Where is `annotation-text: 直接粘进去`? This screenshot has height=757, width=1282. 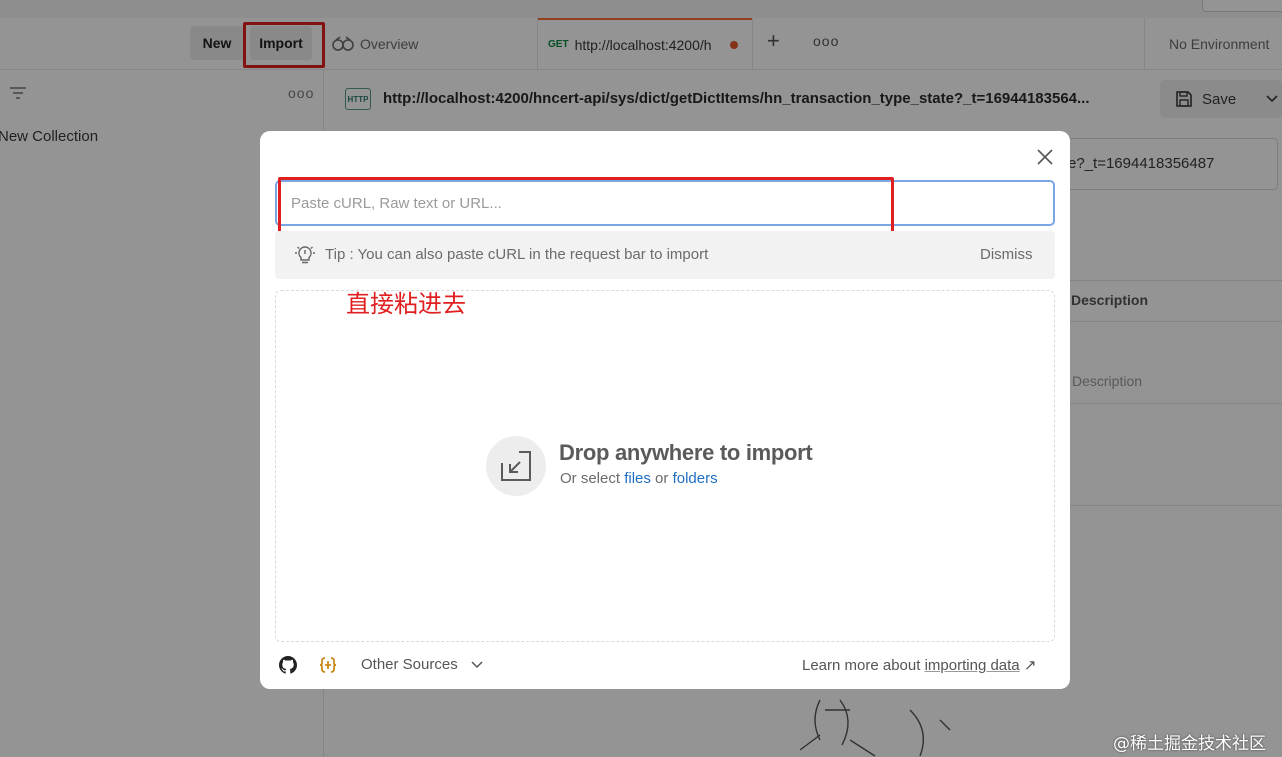 annotation-text: 直接粘进去 is located at coordinates (406, 304).